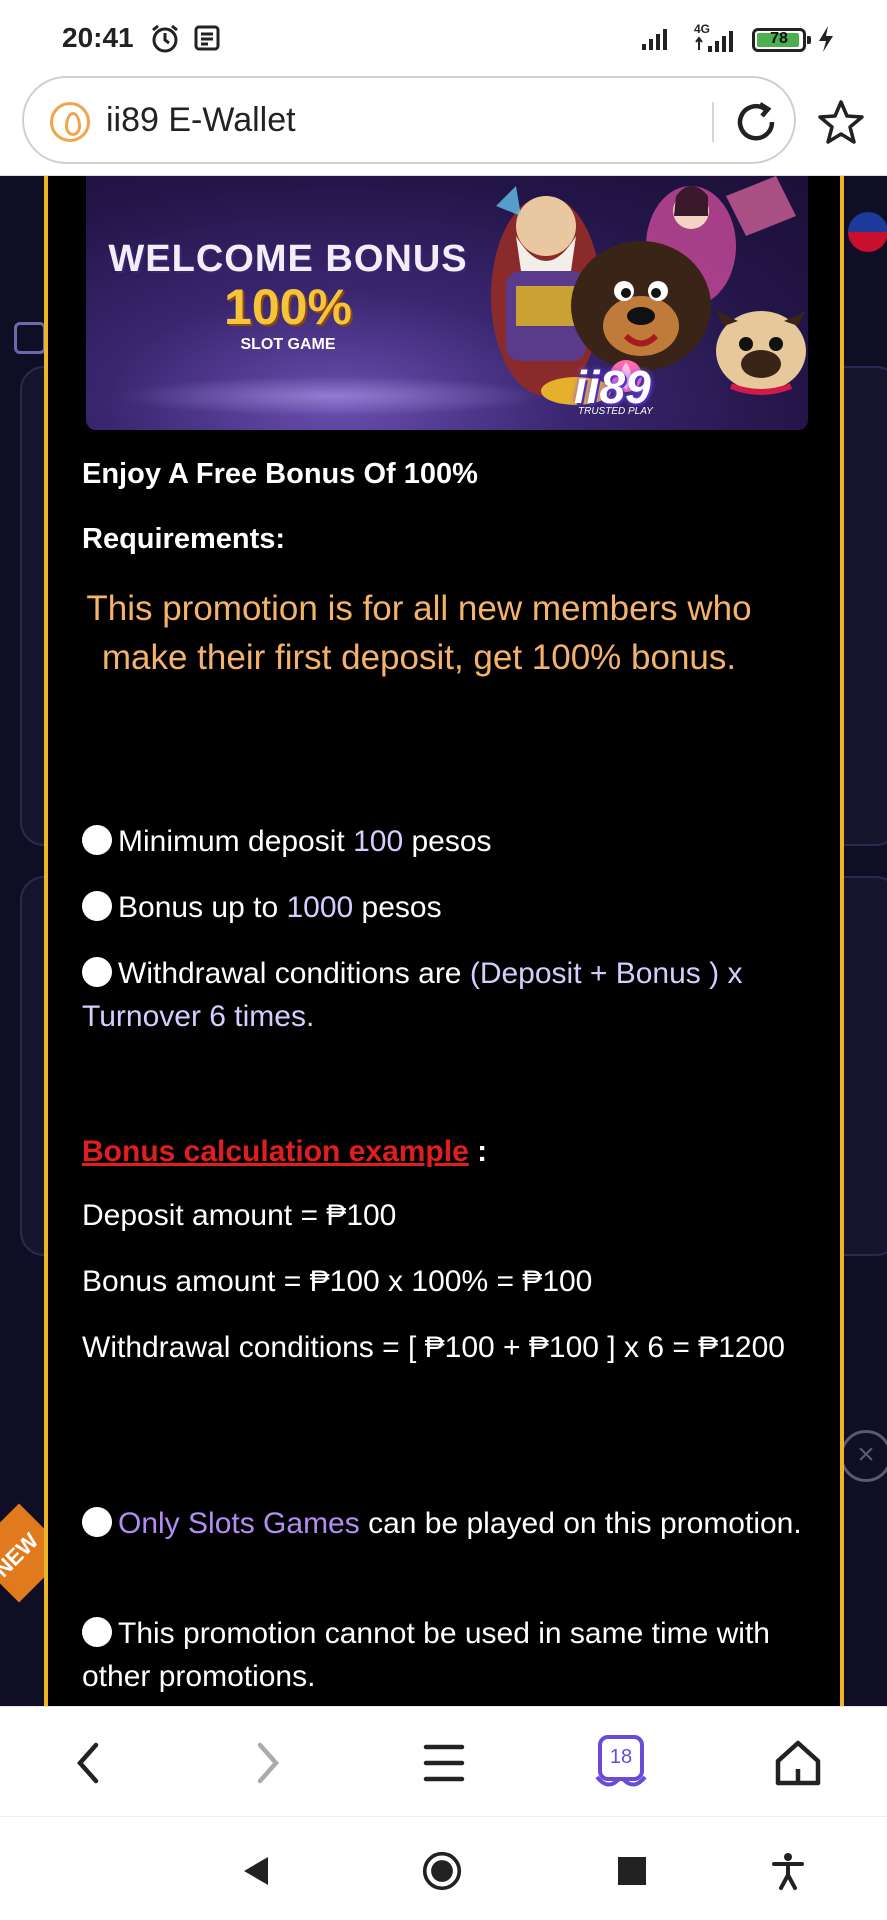  I want to click on flag-icon, so click(867, 232).